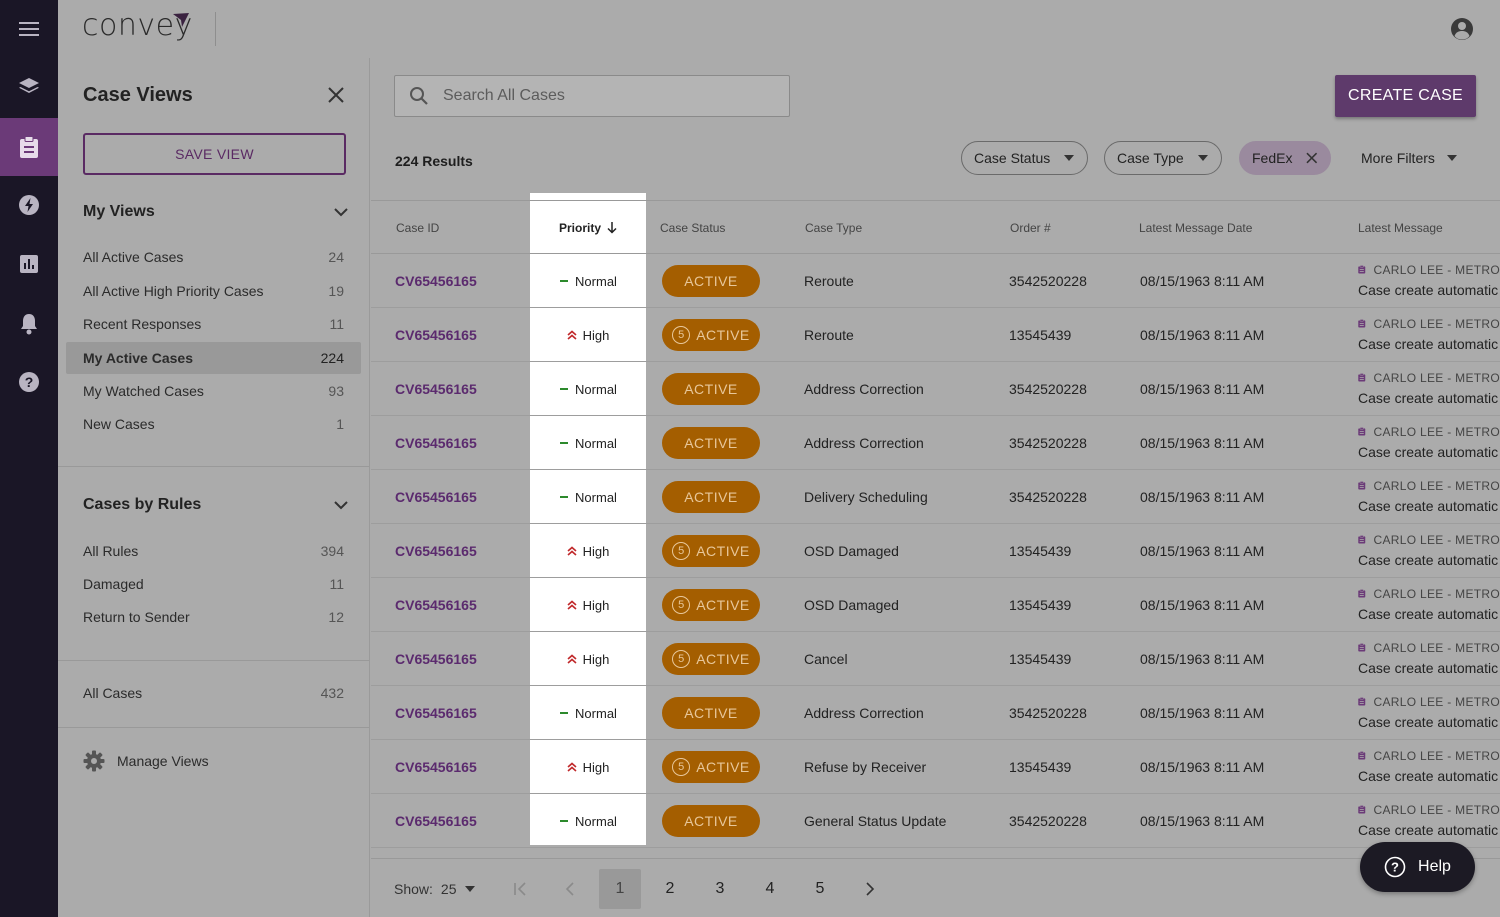  What do you see at coordinates (29, 382) in the screenshot?
I see `nav-help: ?` at bounding box center [29, 382].